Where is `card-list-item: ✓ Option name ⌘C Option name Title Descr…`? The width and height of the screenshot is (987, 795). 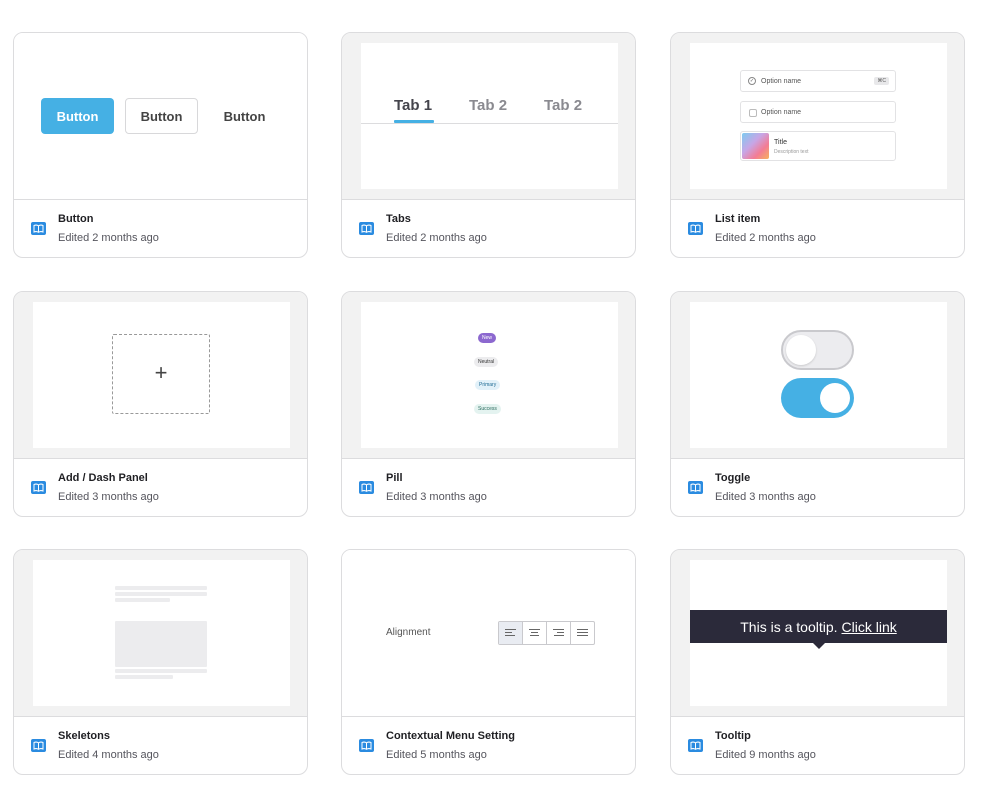 card-list-item: ✓ Option name ⌘C Option name Title Descr… is located at coordinates (817, 145).